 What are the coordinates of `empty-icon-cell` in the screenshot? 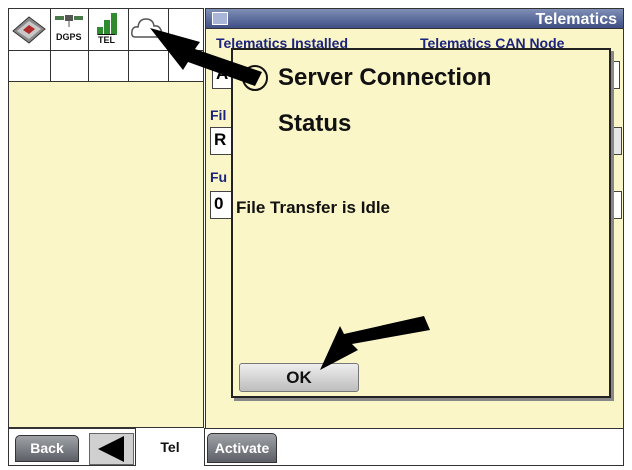 It's located at (186, 30).